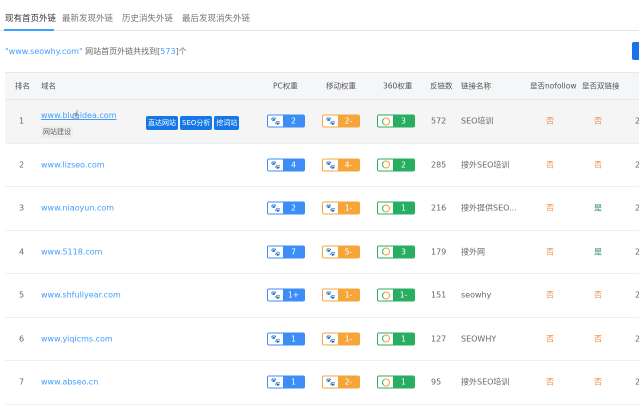  I want to click on 360-weight: 1, so click(403, 382).